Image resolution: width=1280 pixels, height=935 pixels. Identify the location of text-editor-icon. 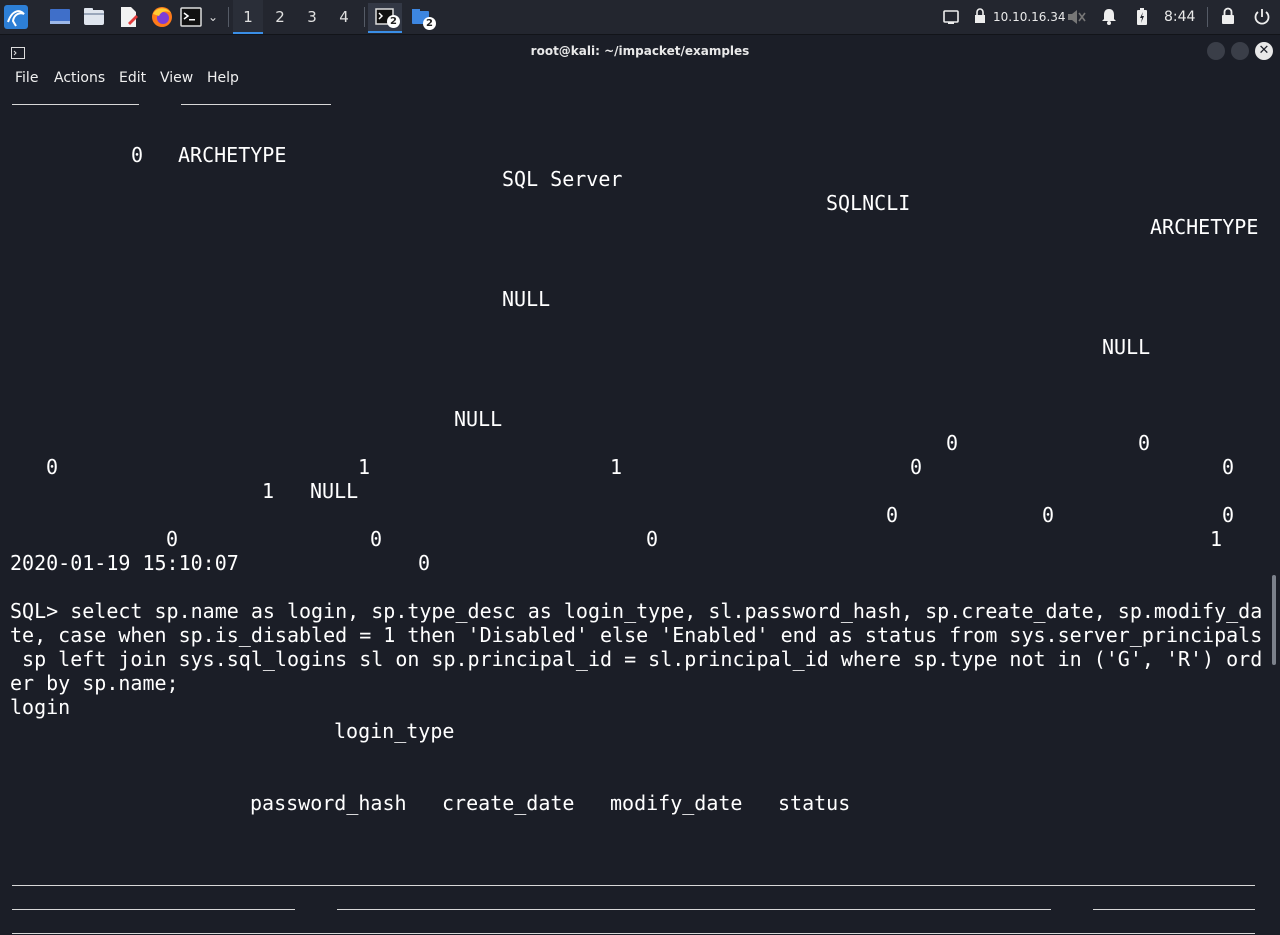
(128, 17).